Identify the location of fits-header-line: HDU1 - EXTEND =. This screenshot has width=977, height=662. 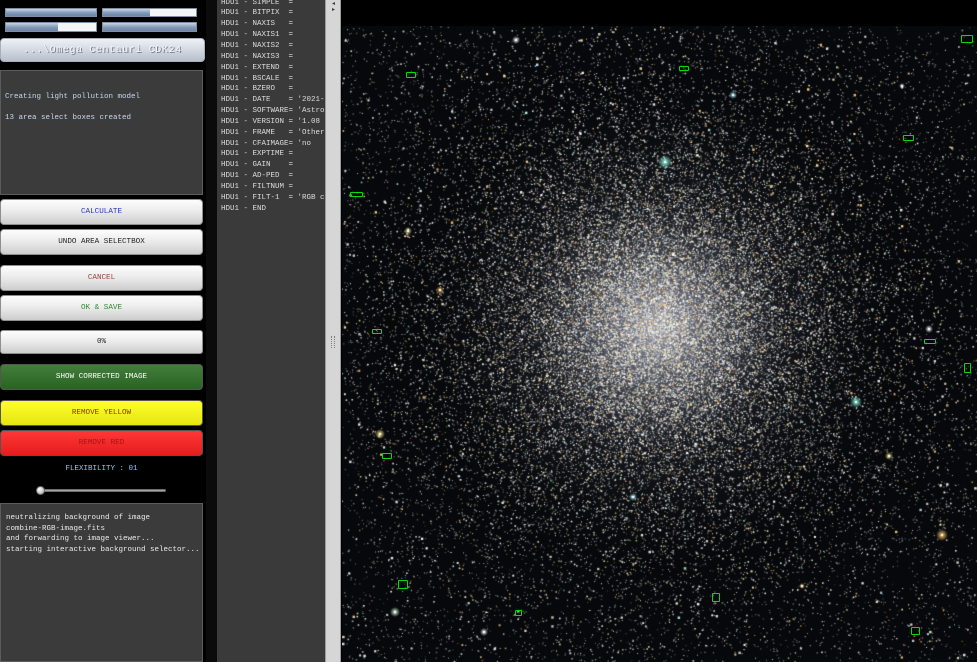
(257, 67).